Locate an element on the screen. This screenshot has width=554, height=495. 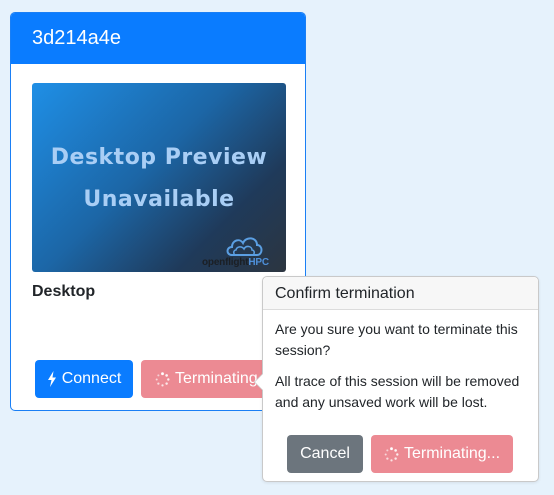
connect-button: Connect is located at coordinates (84, 379).